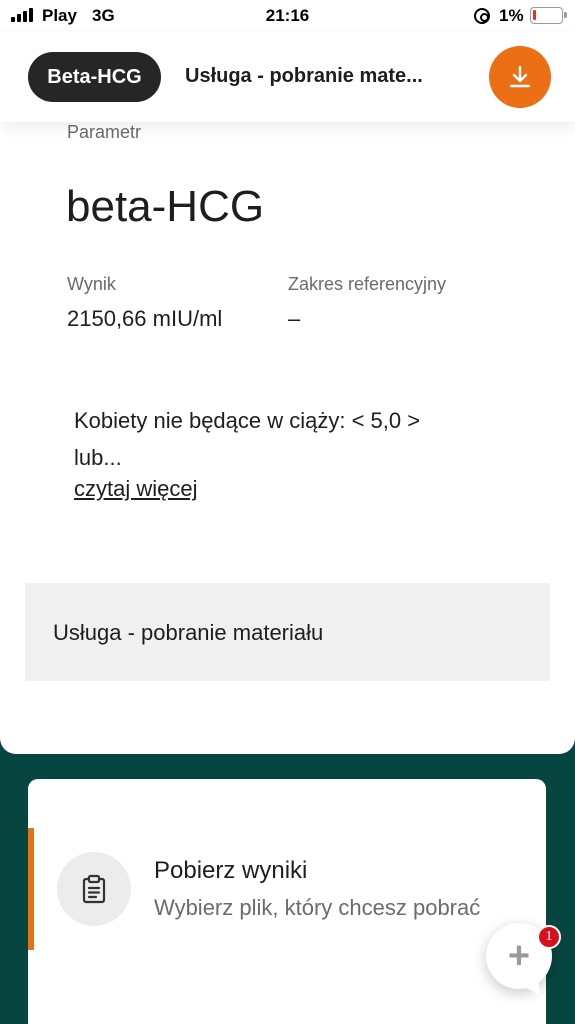 This screenshot has height=1024, width=575. What do you see at coordinates (519, 956) in the screenshot?
I see `plus-icon: +` at bounding box center [519, 956].